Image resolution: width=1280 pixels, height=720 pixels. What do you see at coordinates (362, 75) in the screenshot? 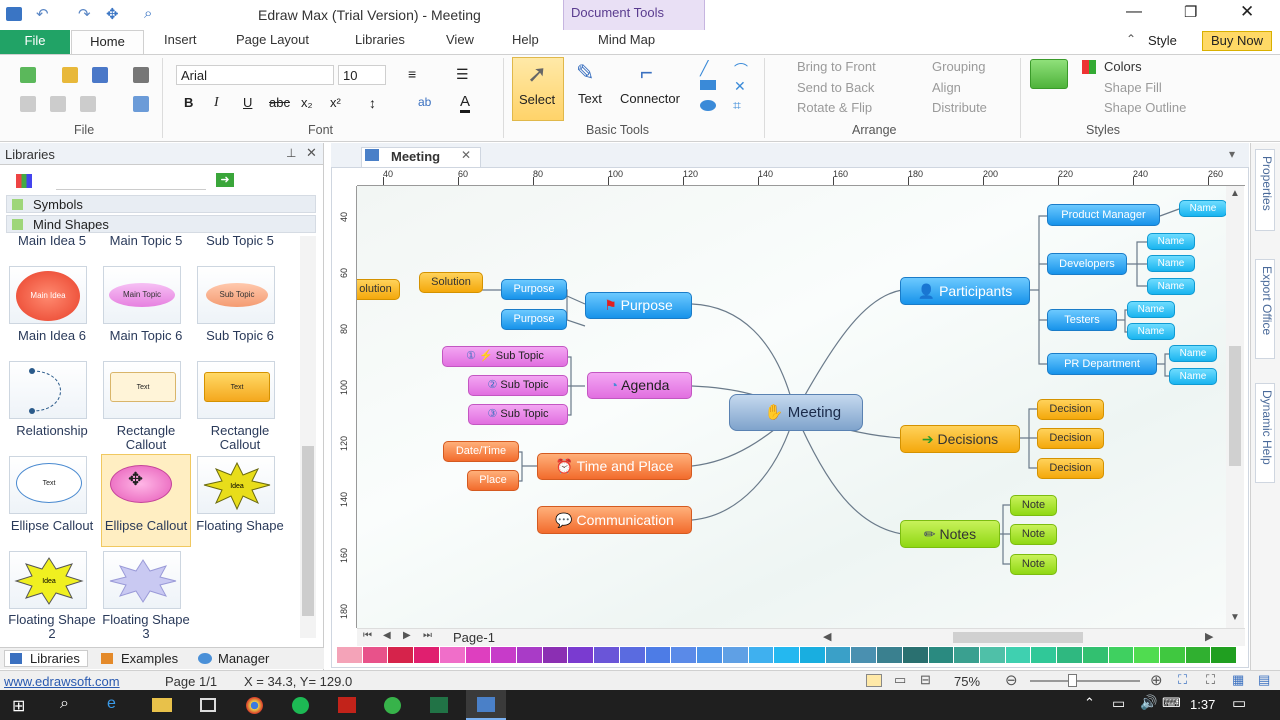
I see `font-size-select: 10` at bounding box center [362, 75].